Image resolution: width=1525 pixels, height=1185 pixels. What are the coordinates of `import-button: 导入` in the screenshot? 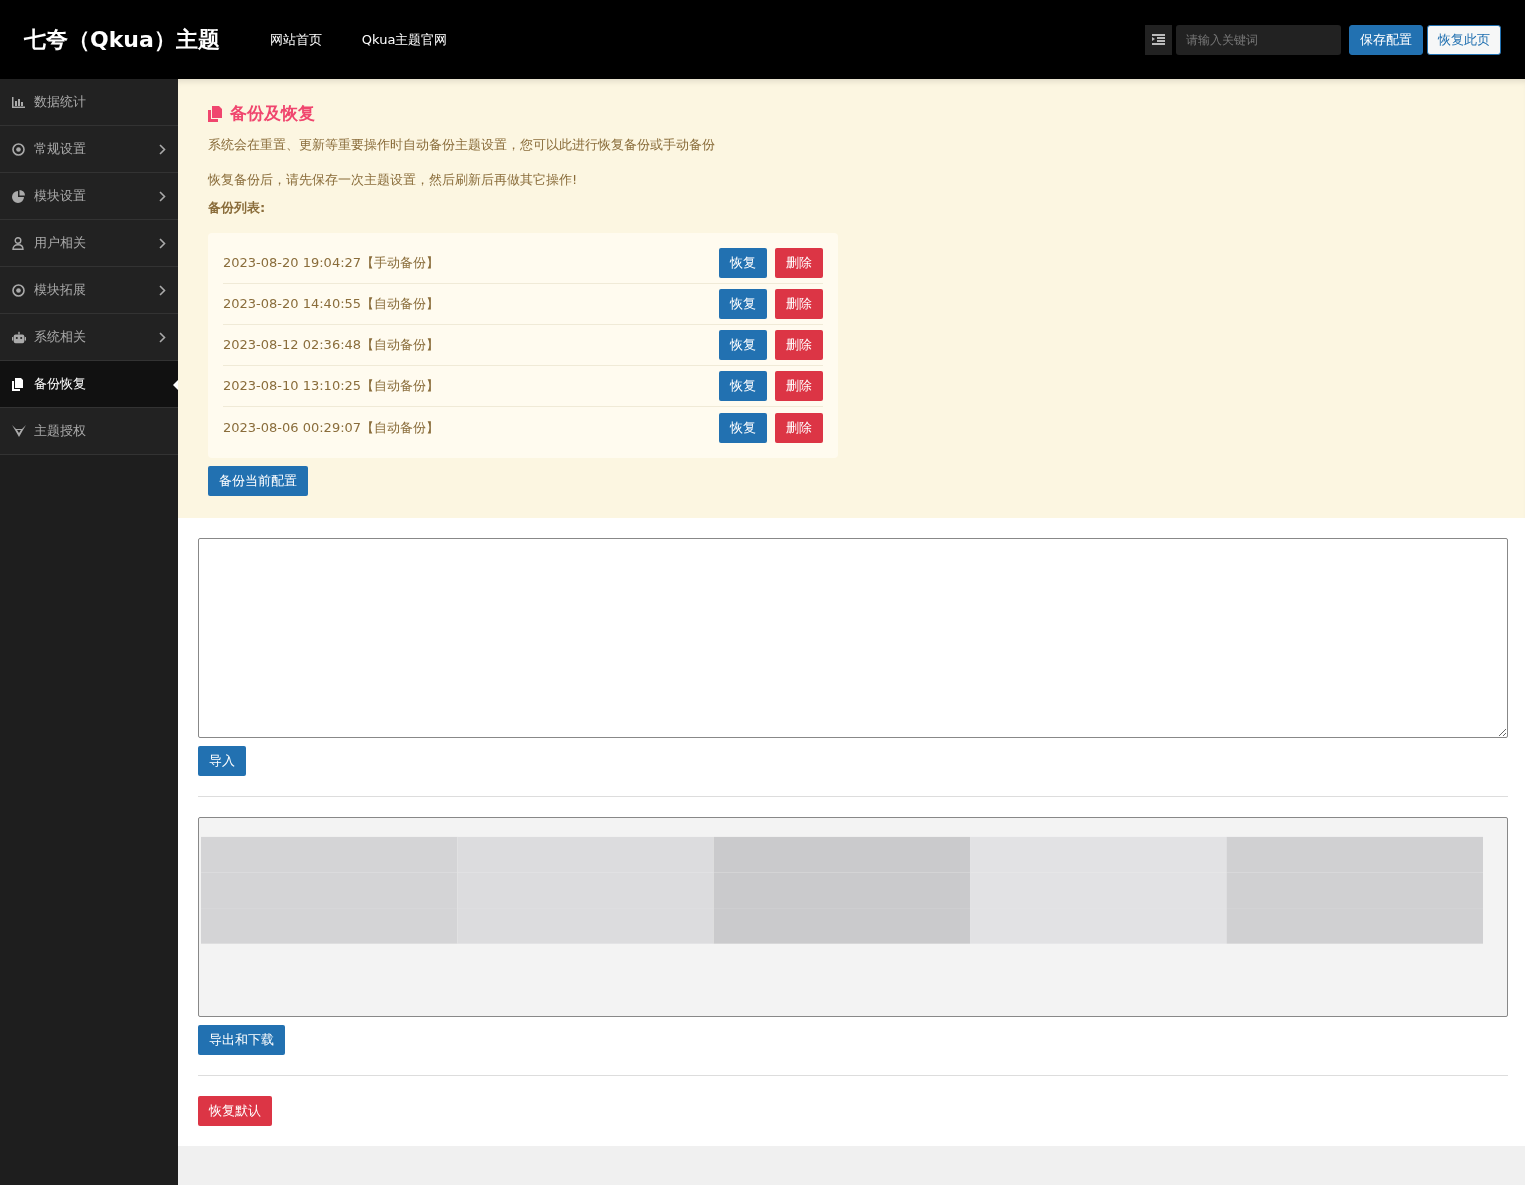 It's located at (222, 761).